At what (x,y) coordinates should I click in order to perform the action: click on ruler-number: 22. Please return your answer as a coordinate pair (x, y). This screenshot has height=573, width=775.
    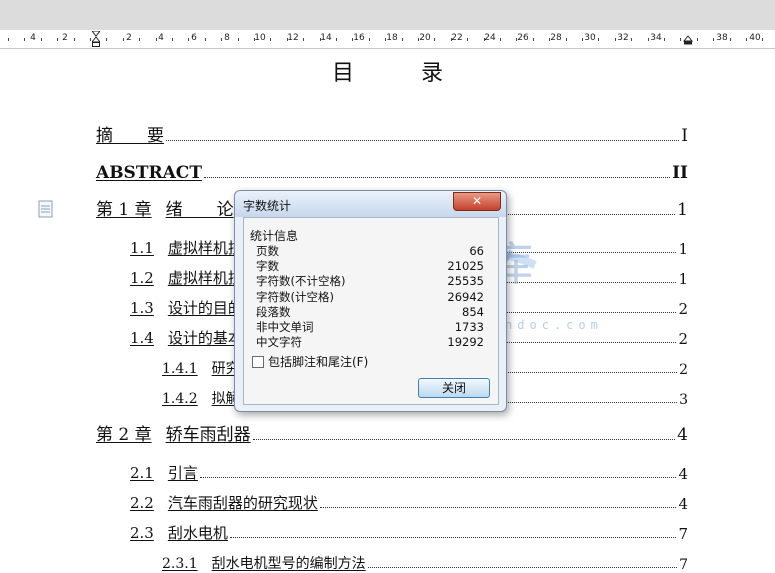
    Looking at the image, I should click on (457, 38).